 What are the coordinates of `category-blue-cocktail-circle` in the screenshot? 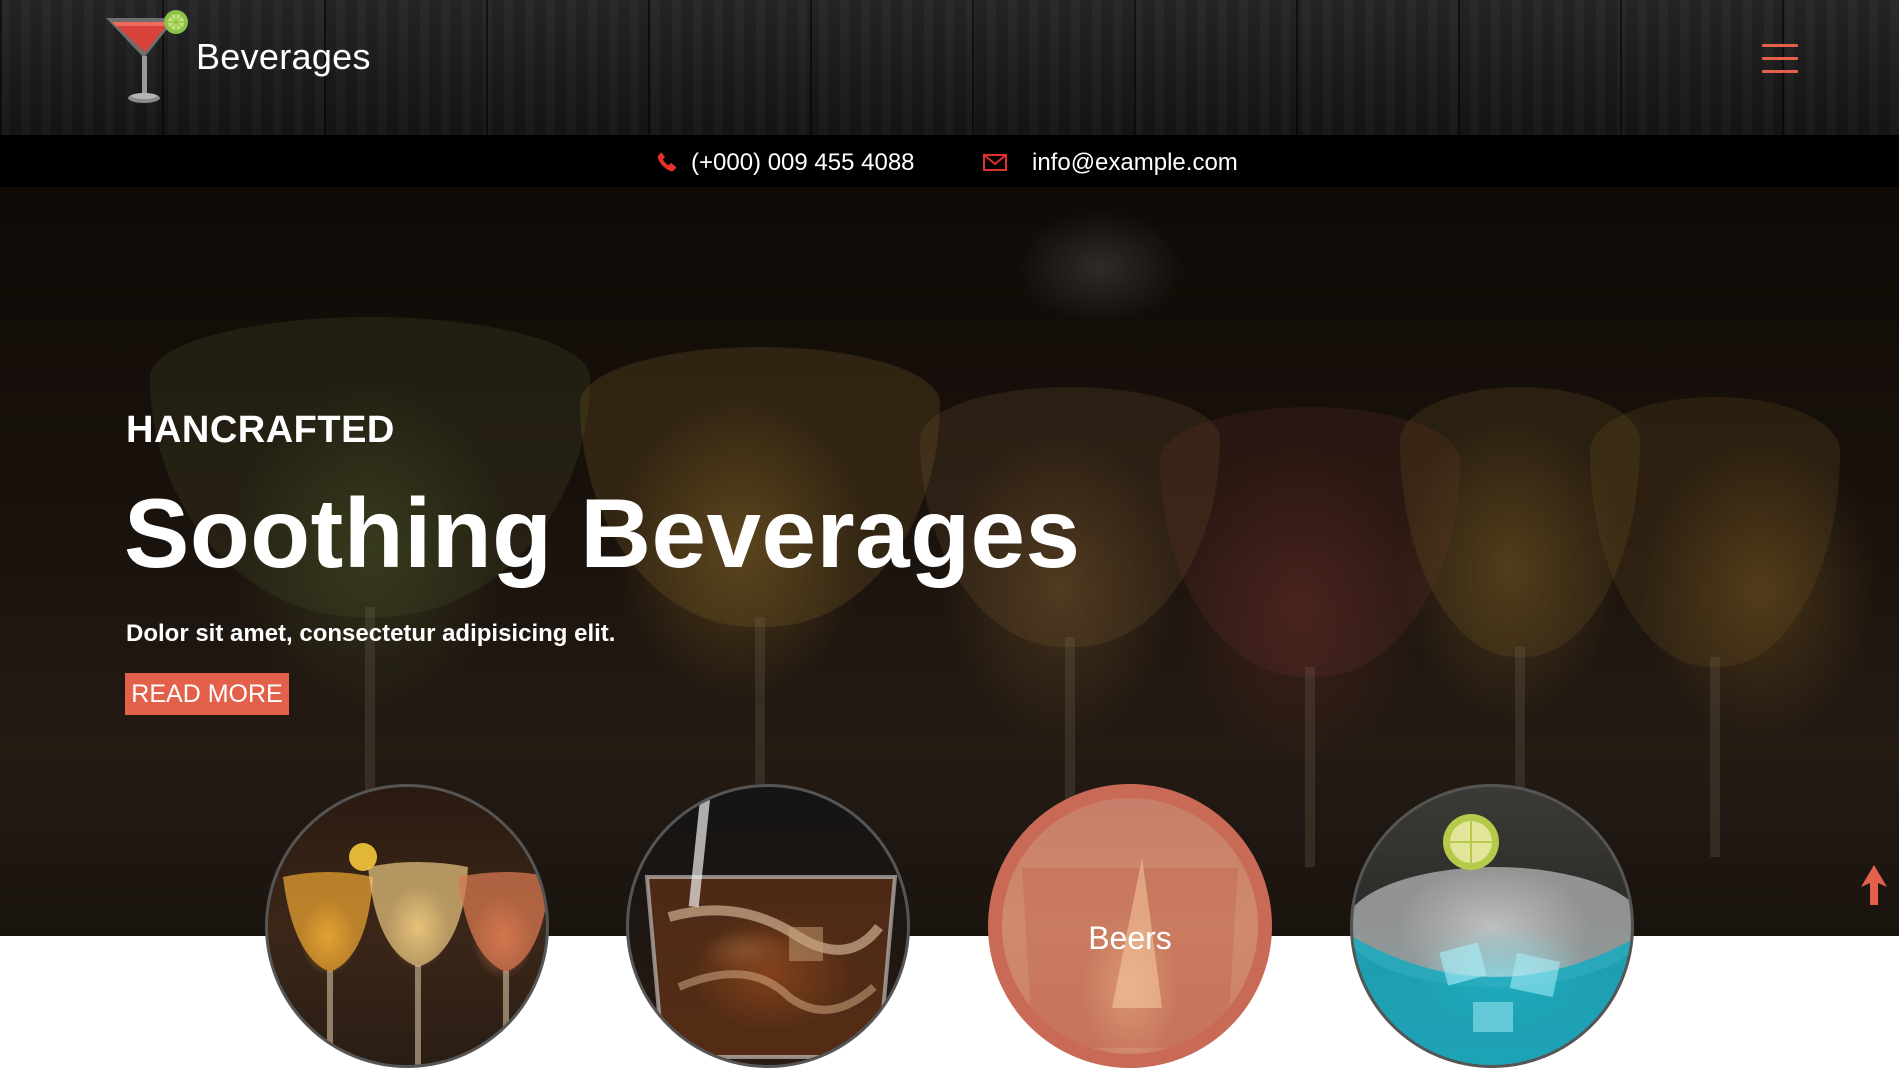 It's located at (1492, 926).